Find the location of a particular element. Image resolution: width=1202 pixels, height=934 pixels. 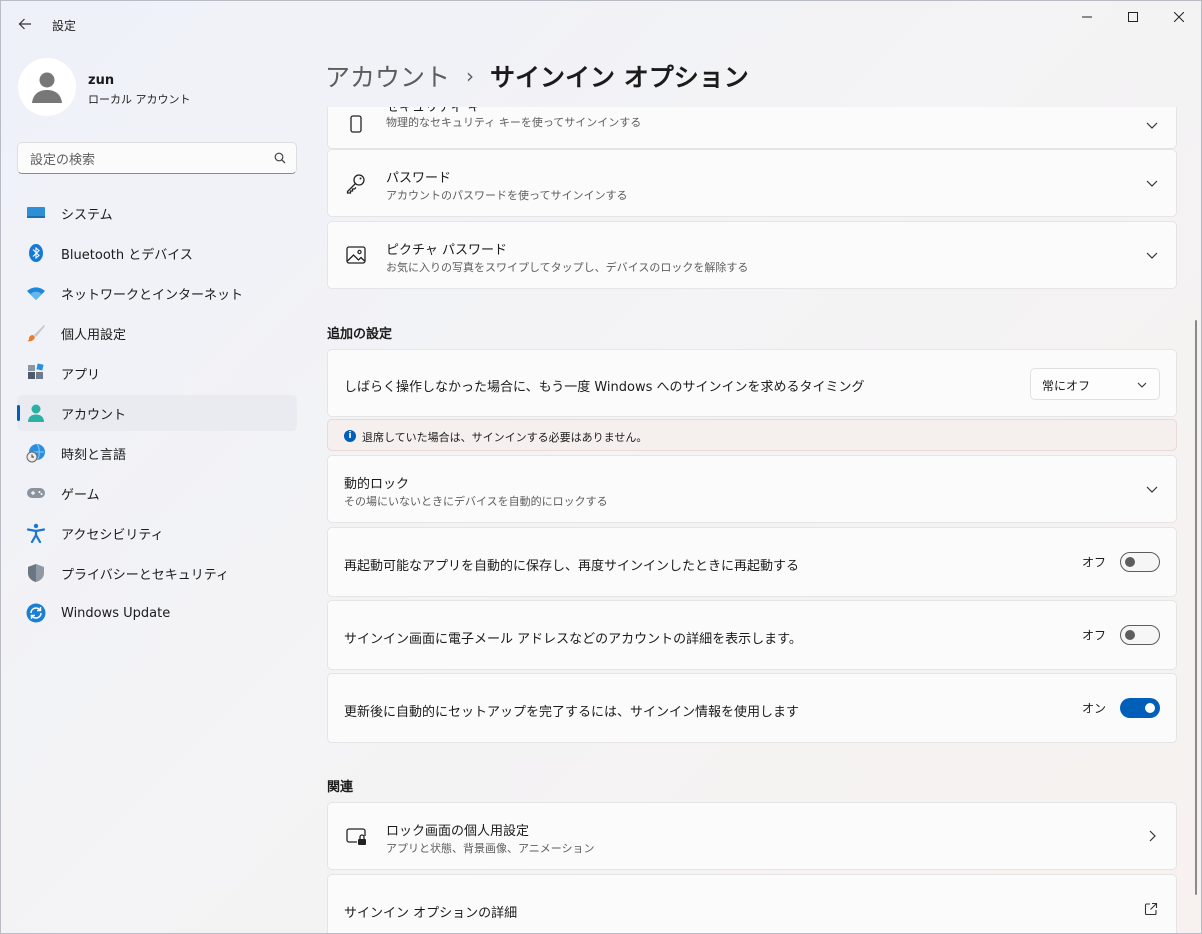

sidebar-item-system: システム is located at coordinates (157, 213).